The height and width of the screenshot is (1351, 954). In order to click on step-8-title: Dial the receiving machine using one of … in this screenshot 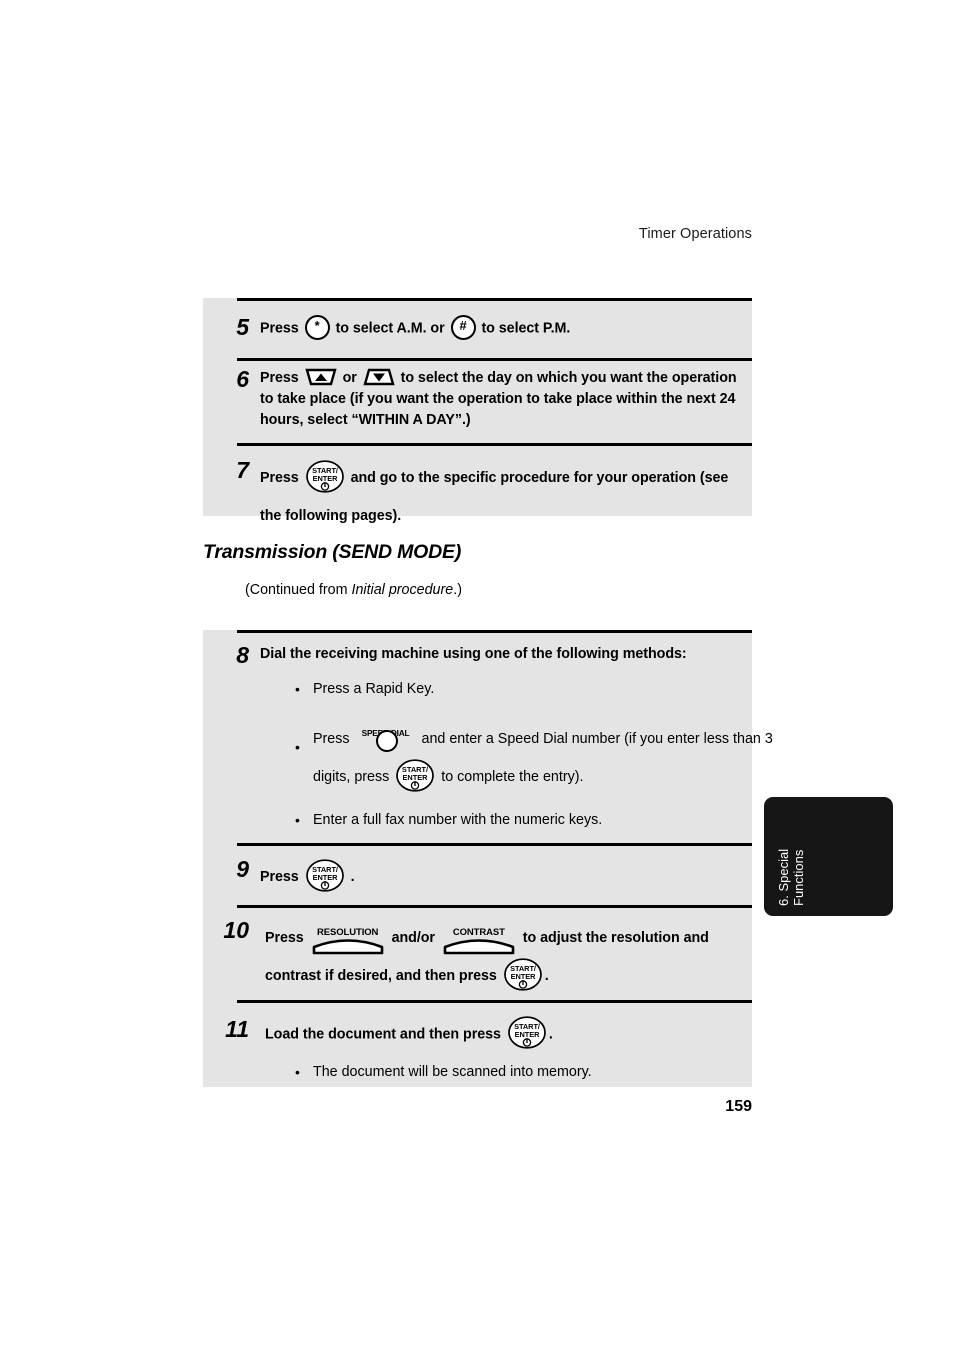, I will do `click(473, 654)`.